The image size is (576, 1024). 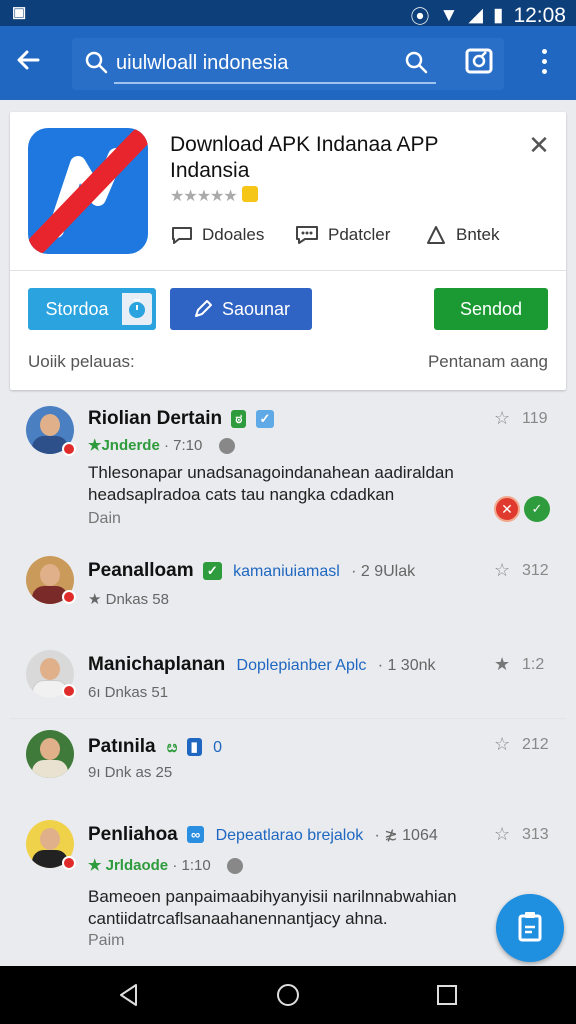 What do you see at coordinates (449, 15) in the screenshot?
I see `wifi-icon: ▼` at bounding box center [449, 15].